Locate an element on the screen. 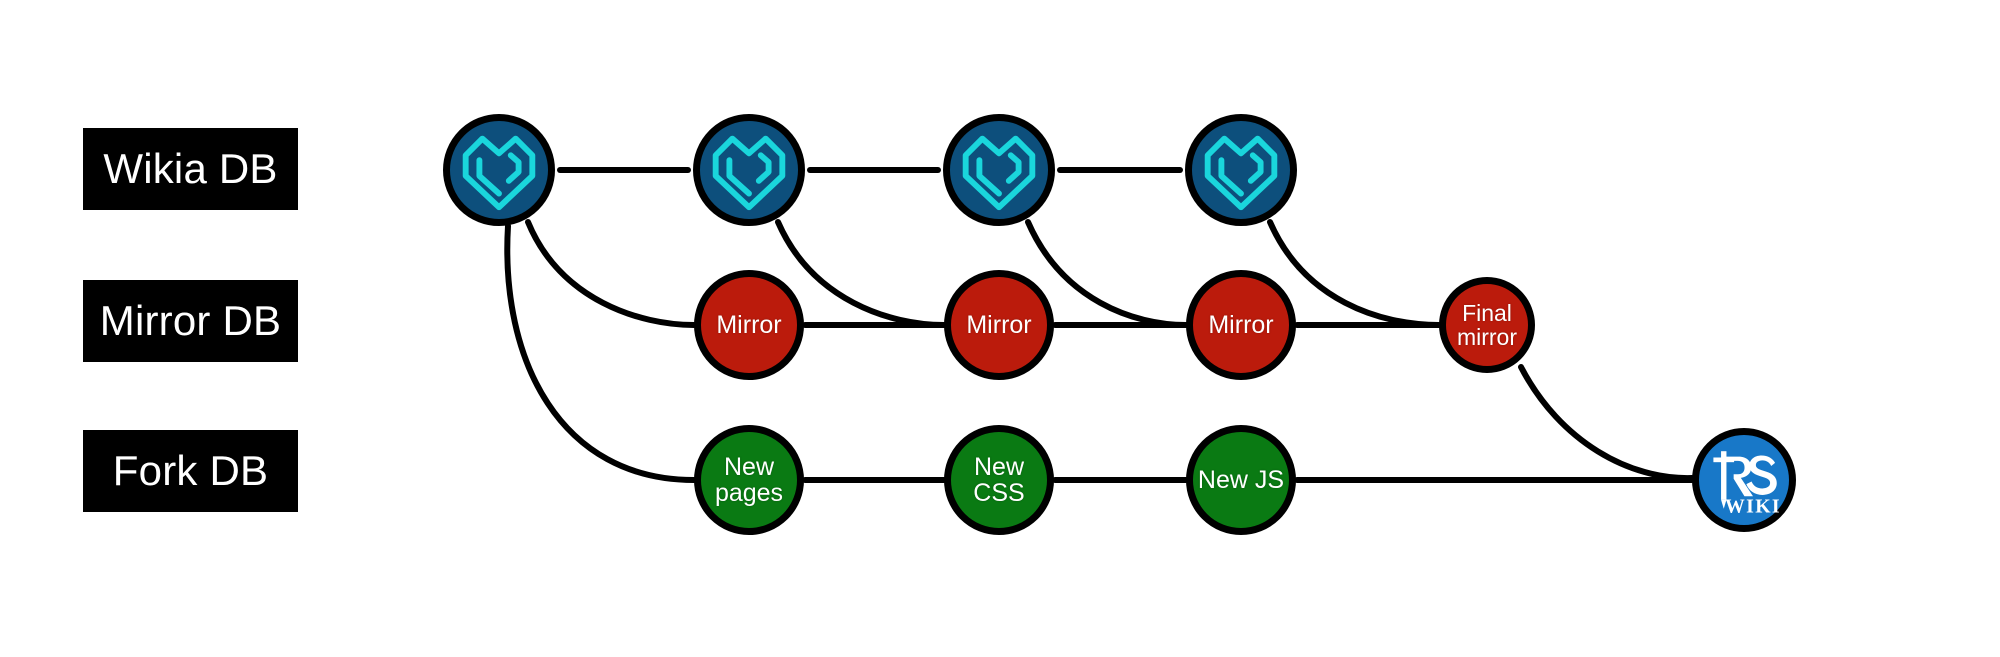 The image size is (2000, 657). legend-label-wikia-db-text: Wikia DB is located at coordinates (190, 168).